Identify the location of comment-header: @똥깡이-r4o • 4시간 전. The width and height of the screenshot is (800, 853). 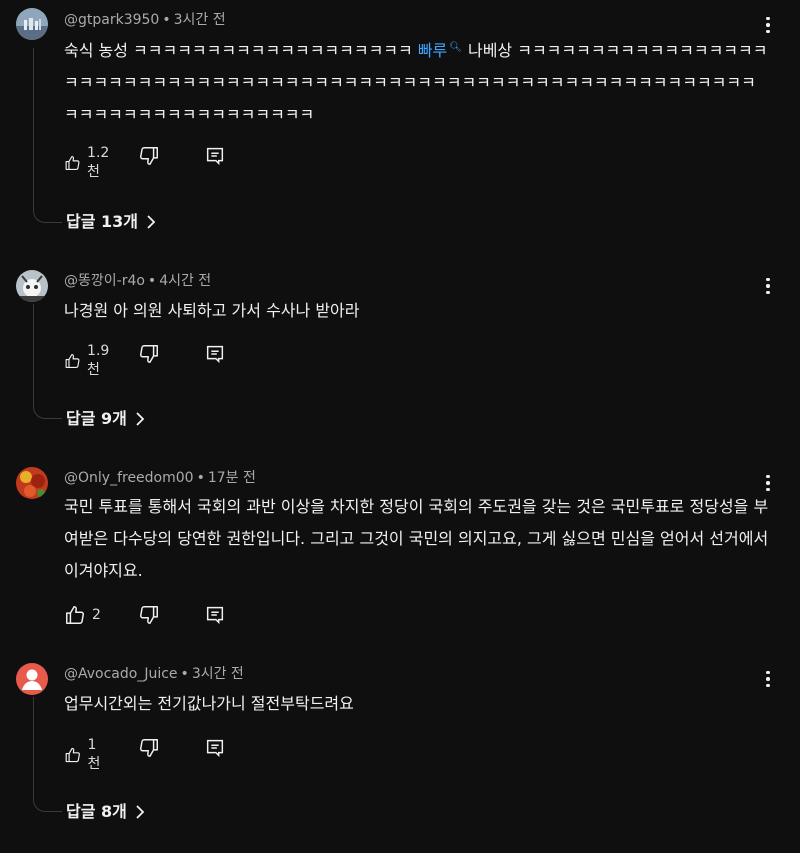
(138, 281).